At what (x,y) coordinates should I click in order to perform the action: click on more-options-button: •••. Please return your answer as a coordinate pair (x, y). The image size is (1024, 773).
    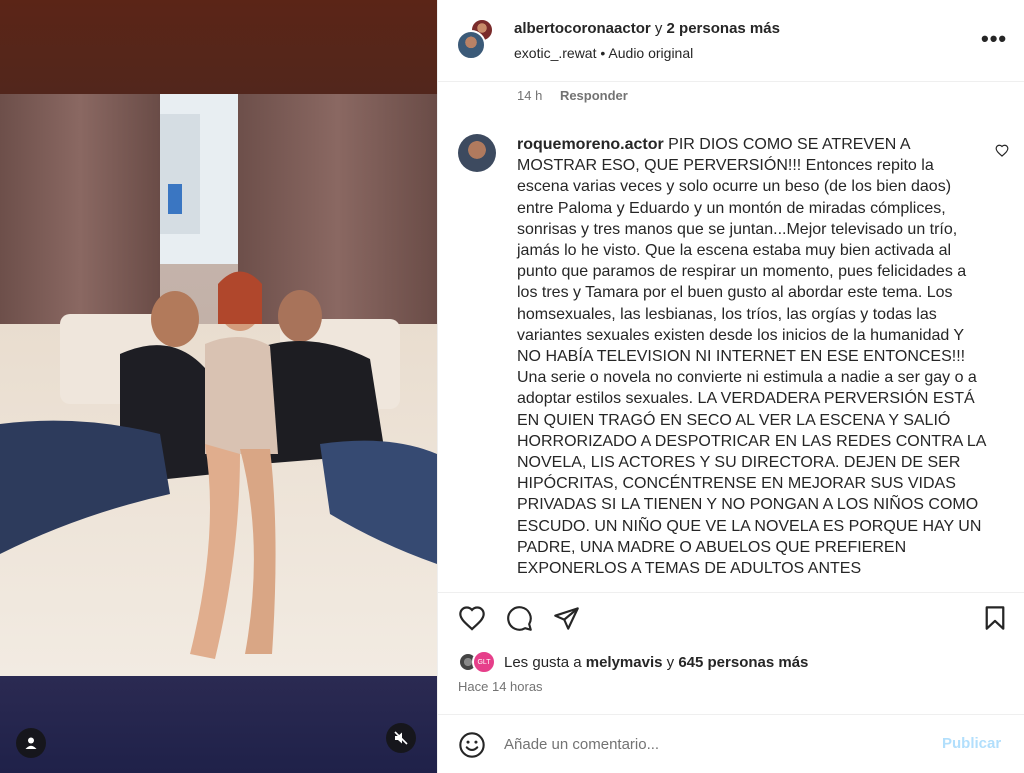
    Looking at the image, I should click on (994, 39).